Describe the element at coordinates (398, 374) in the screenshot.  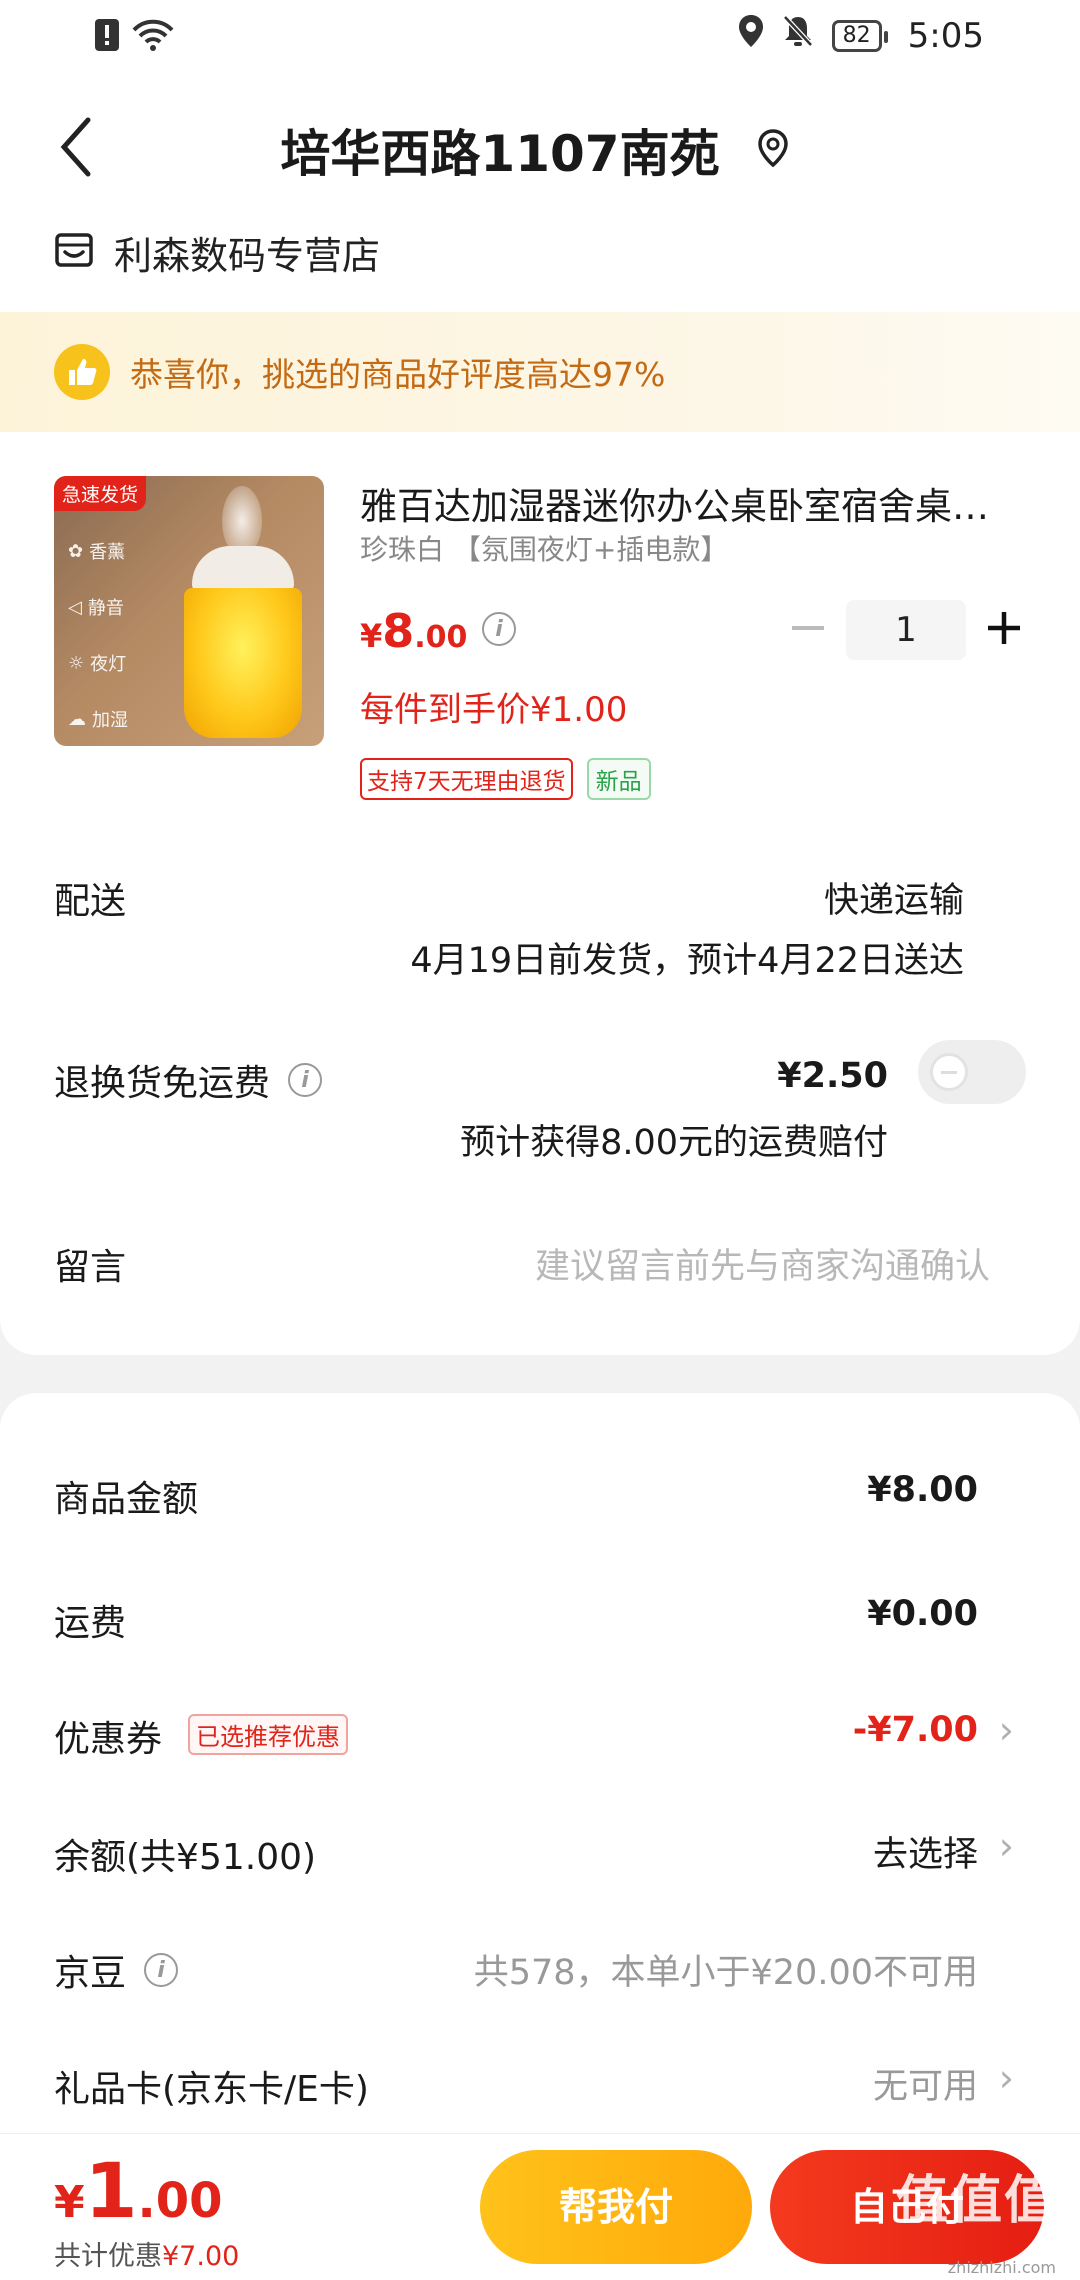
I see `praise-text: 恭喜你，挑选的商品好评度高达97%` at that location.